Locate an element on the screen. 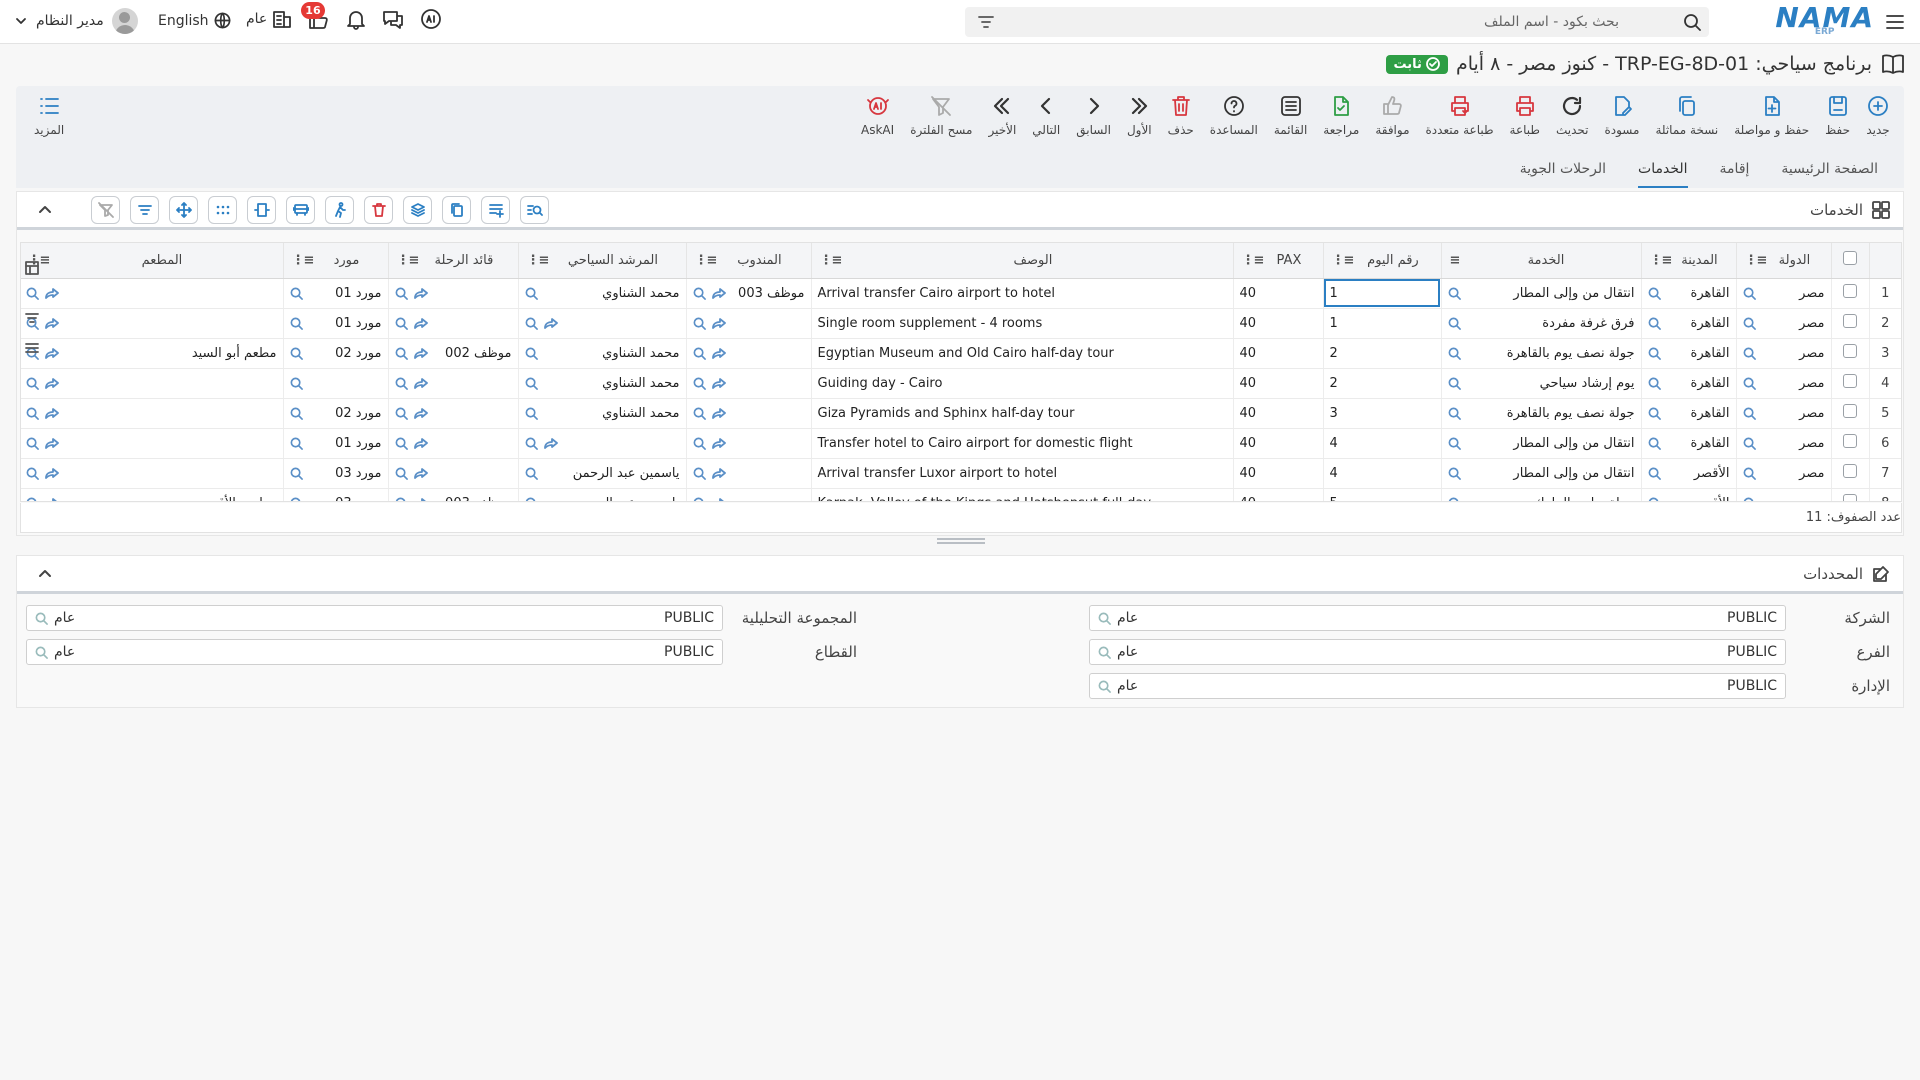 The image size is (1920, 1080). last-record-button: الأخير is located at coordinates (1002, 115).